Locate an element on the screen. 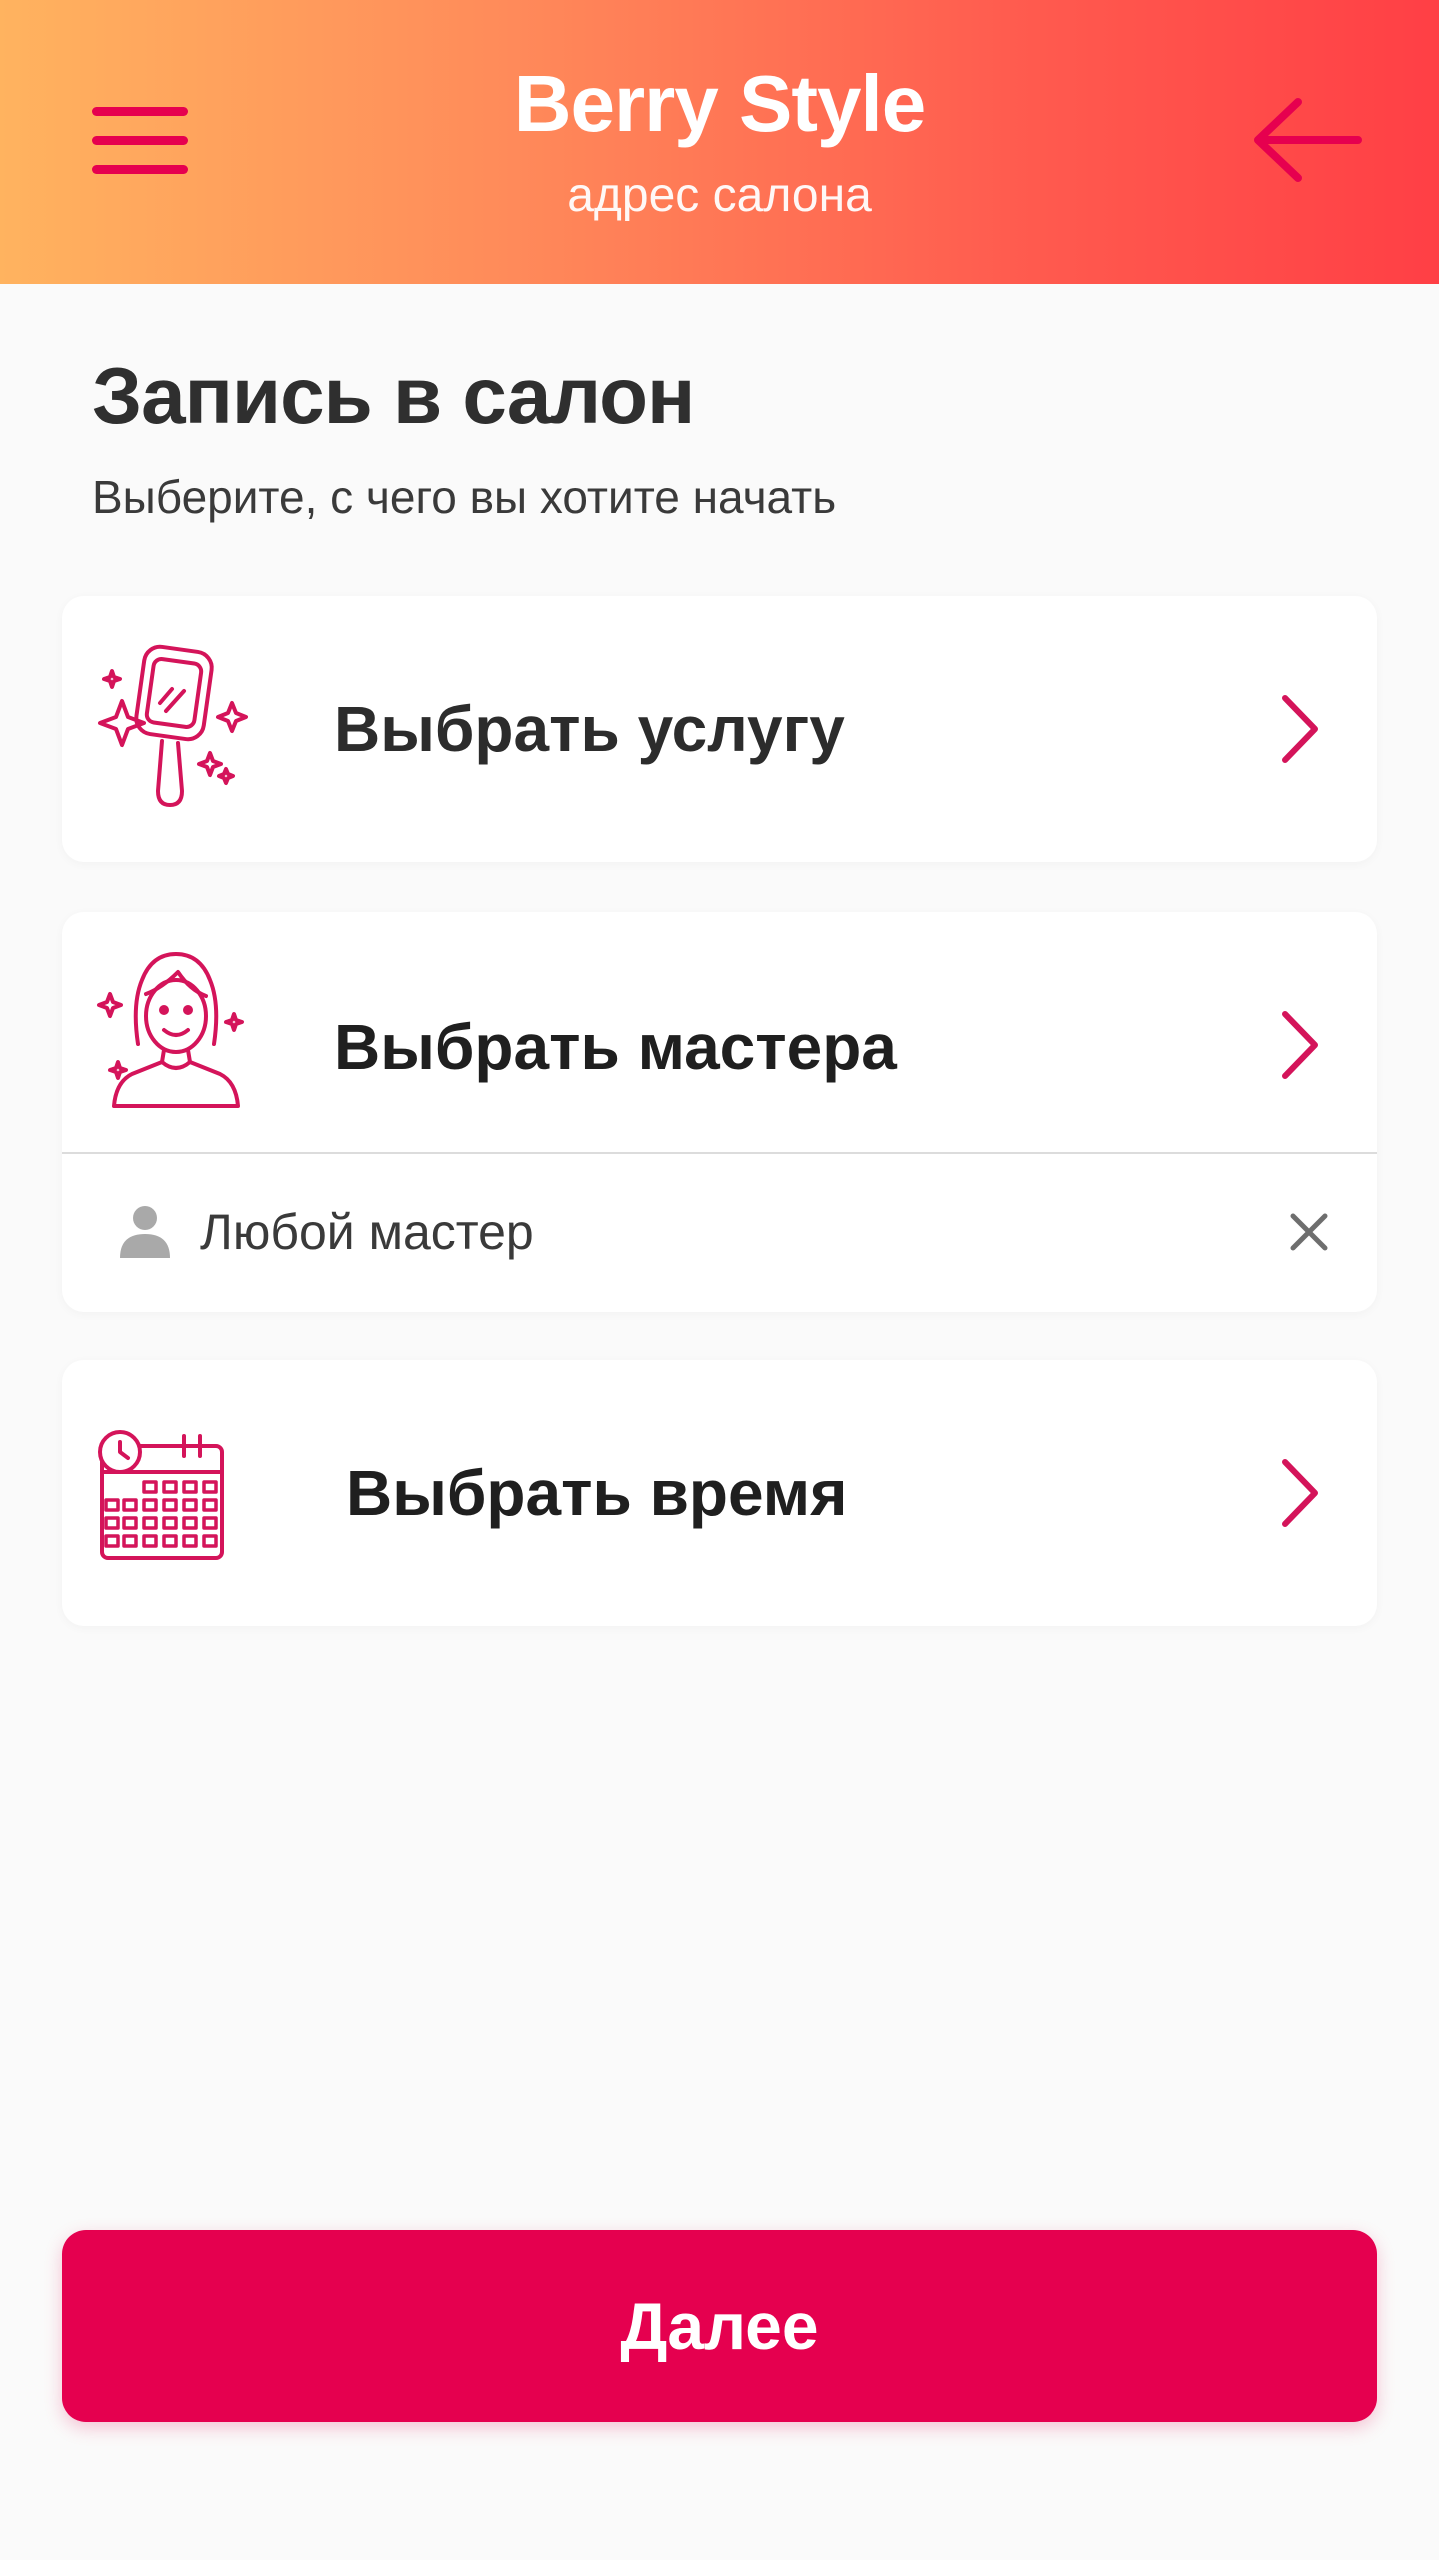  app-header: Berry Style адрес салона is located at coordinates (719, 142).